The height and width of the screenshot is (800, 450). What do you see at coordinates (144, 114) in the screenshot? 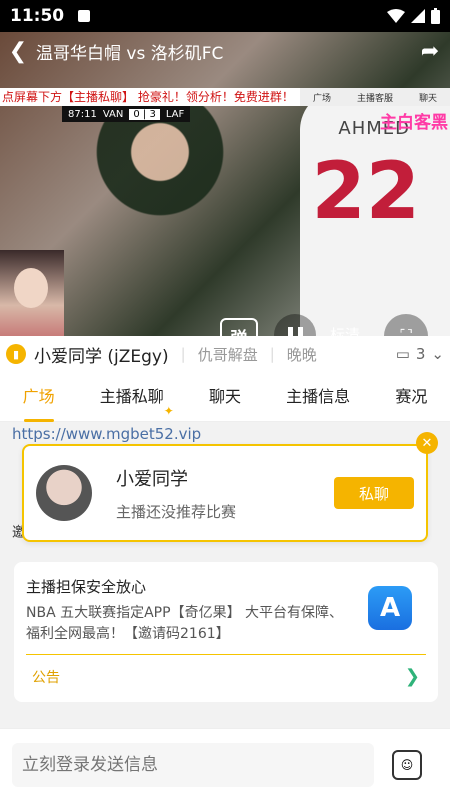
I see `match-score: 0 | 3` at bounding box center [144, 114].